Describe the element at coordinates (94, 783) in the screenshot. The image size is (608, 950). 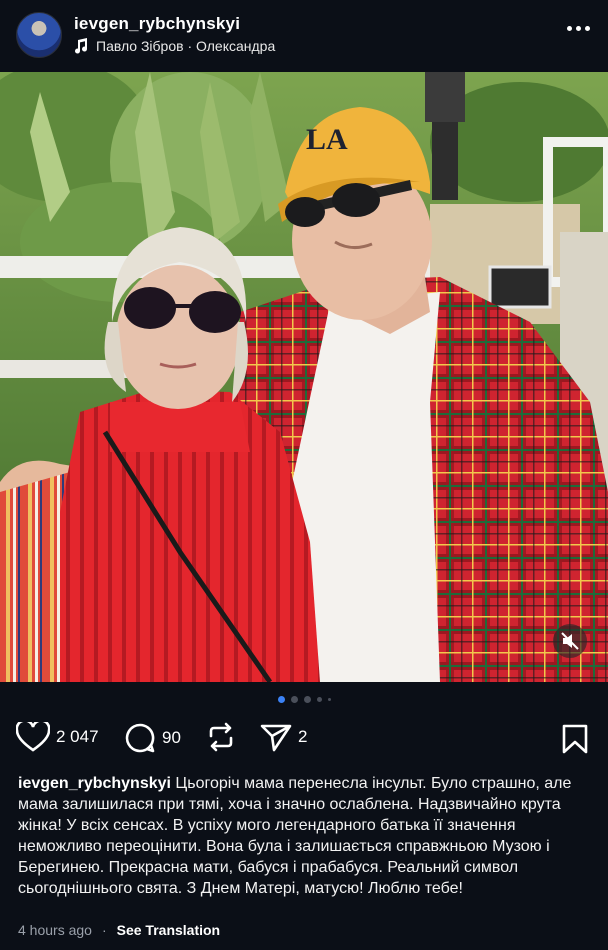
I see `caption-author: ievgen_rybchynskyi` at that location.